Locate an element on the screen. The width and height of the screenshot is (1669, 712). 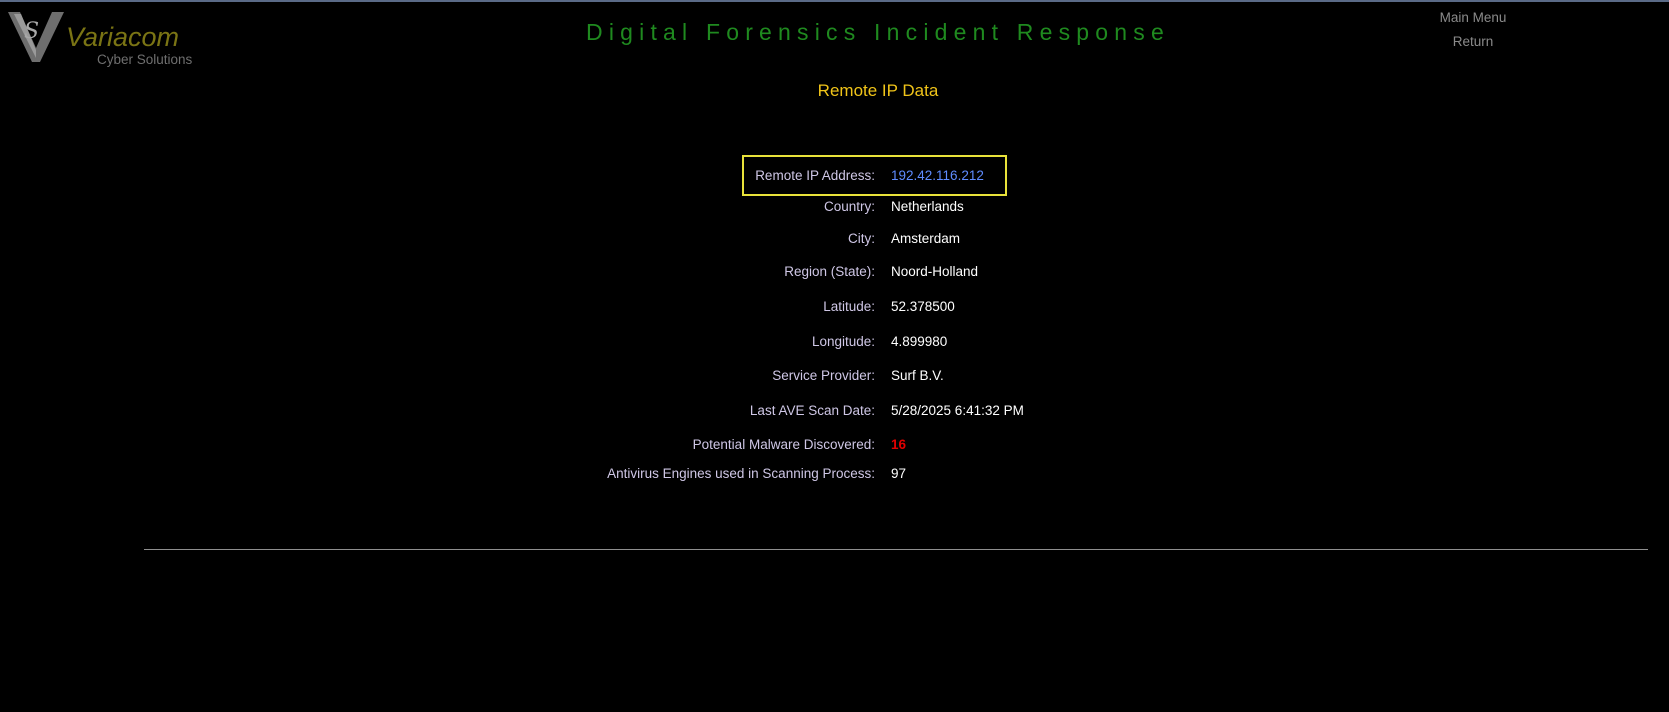
scan-date-label: Last AVE Scan Date: is located at coordinates (812, 410).